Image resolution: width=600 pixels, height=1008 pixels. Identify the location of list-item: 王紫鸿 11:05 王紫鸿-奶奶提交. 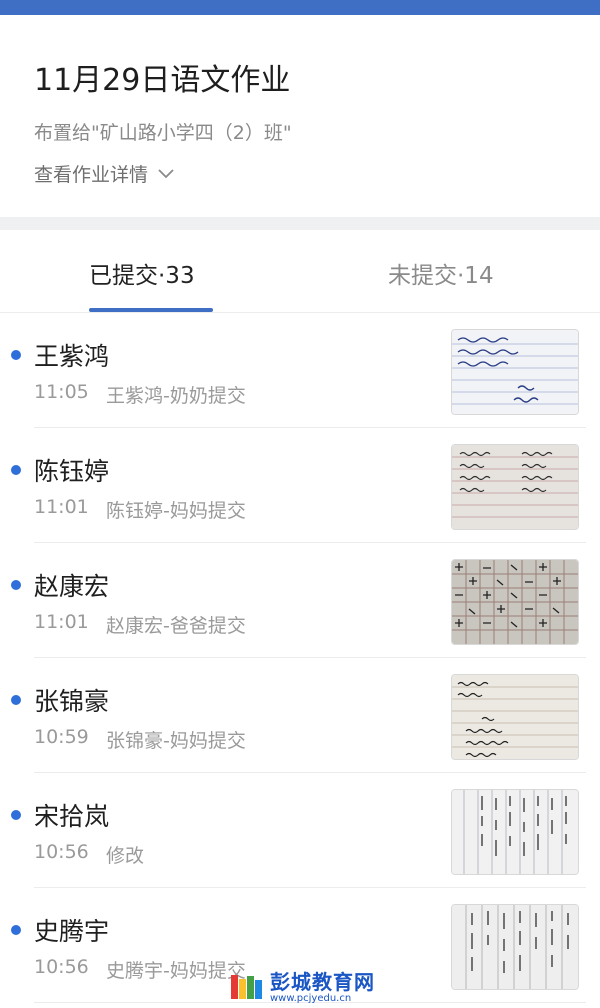
(300, 370).